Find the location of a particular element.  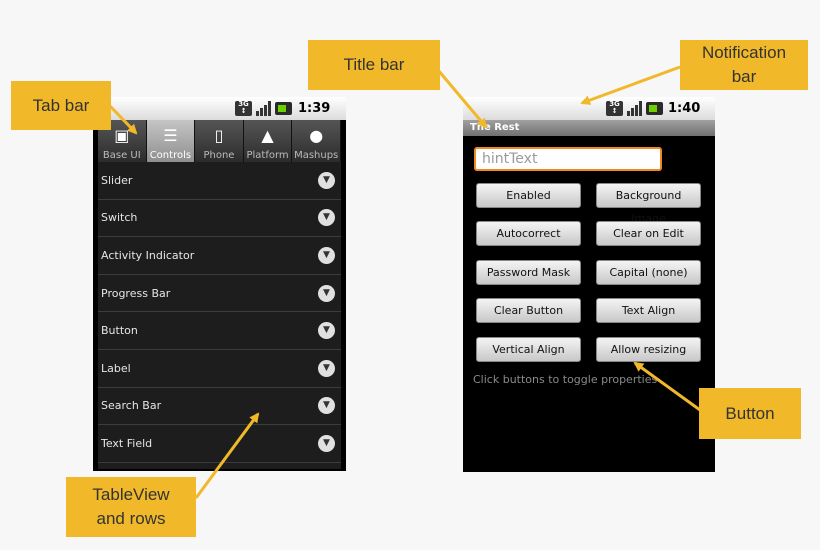

tableview-arrow is located at coordinates (227, 455).